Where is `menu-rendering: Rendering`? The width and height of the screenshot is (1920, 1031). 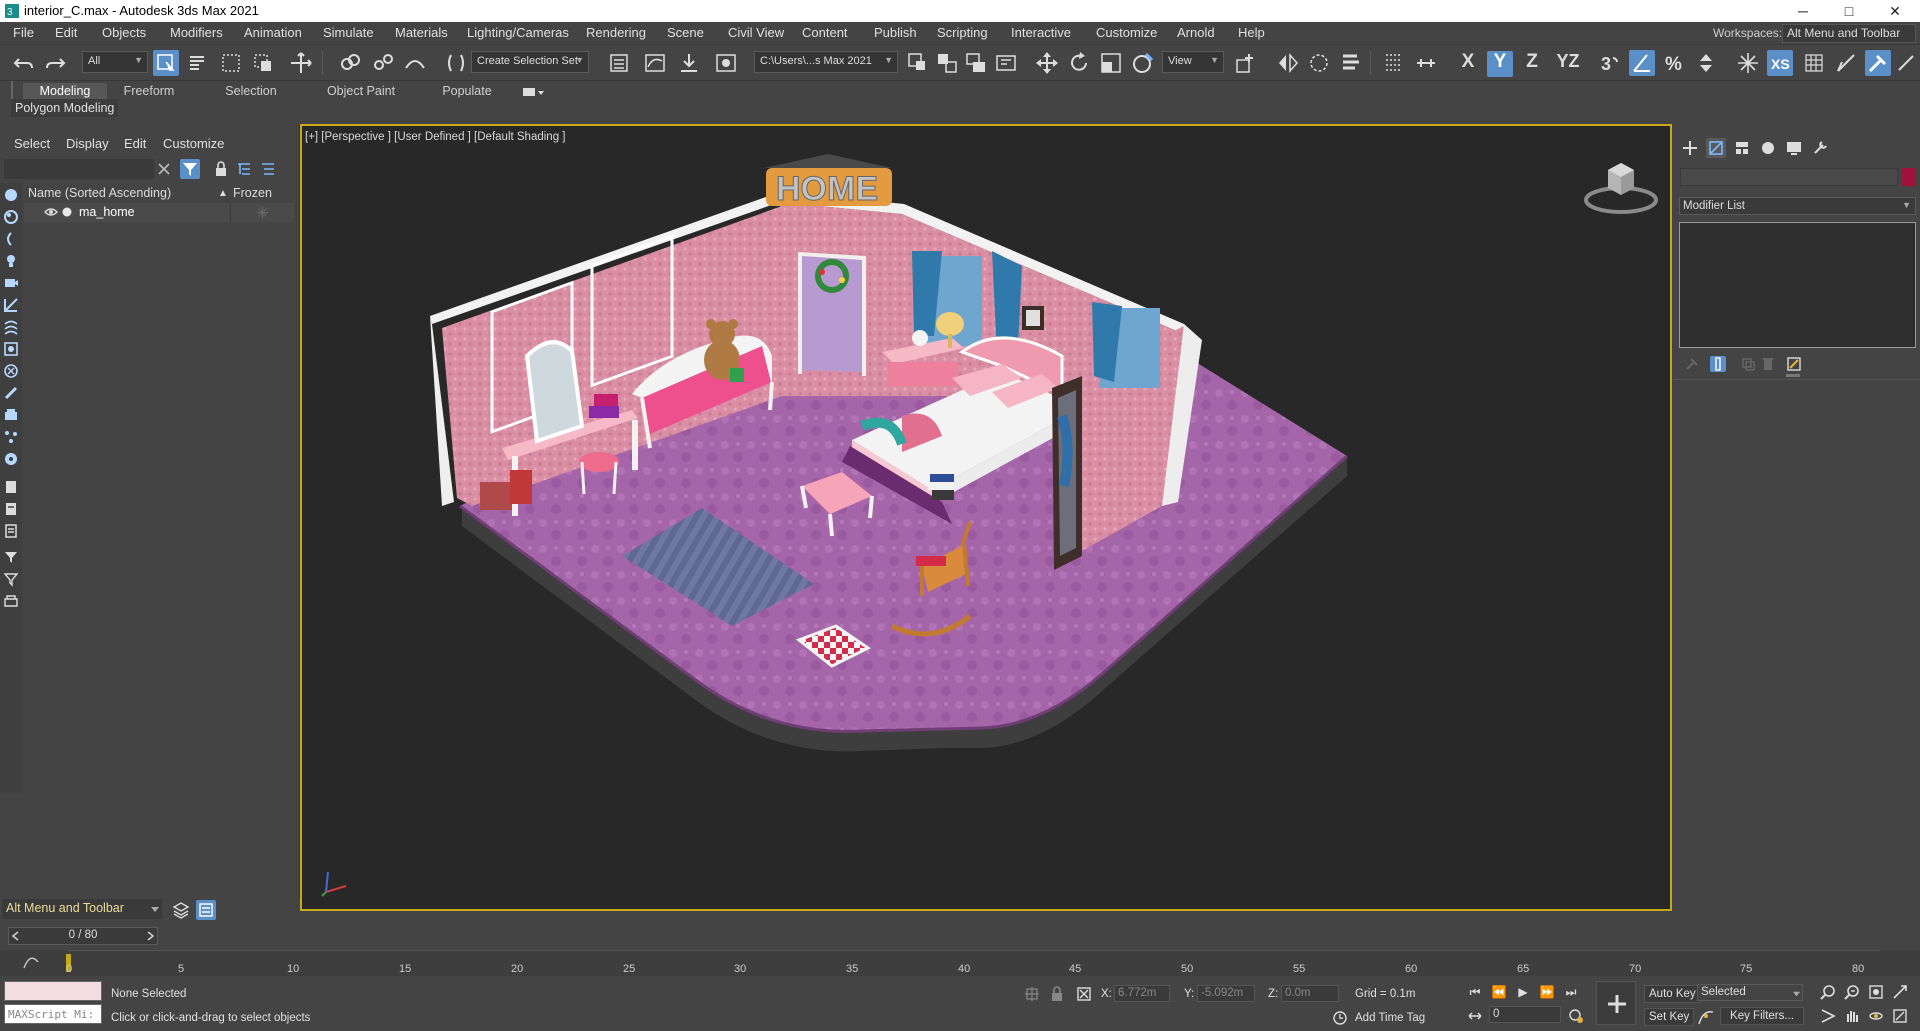 menu-rendering: Rendering is located at coordinates (616, 32).